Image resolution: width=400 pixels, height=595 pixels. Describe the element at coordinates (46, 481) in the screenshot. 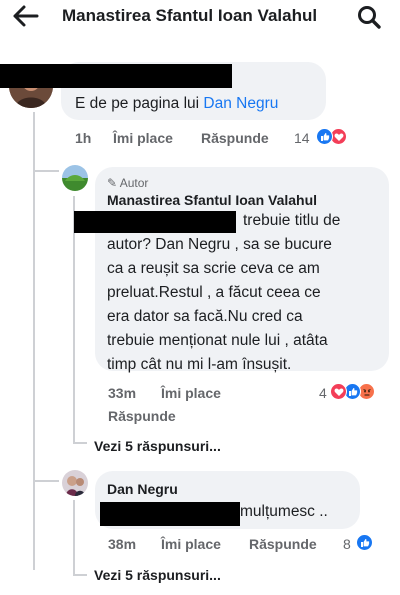

I see `thread-connector-reply2` at that location.